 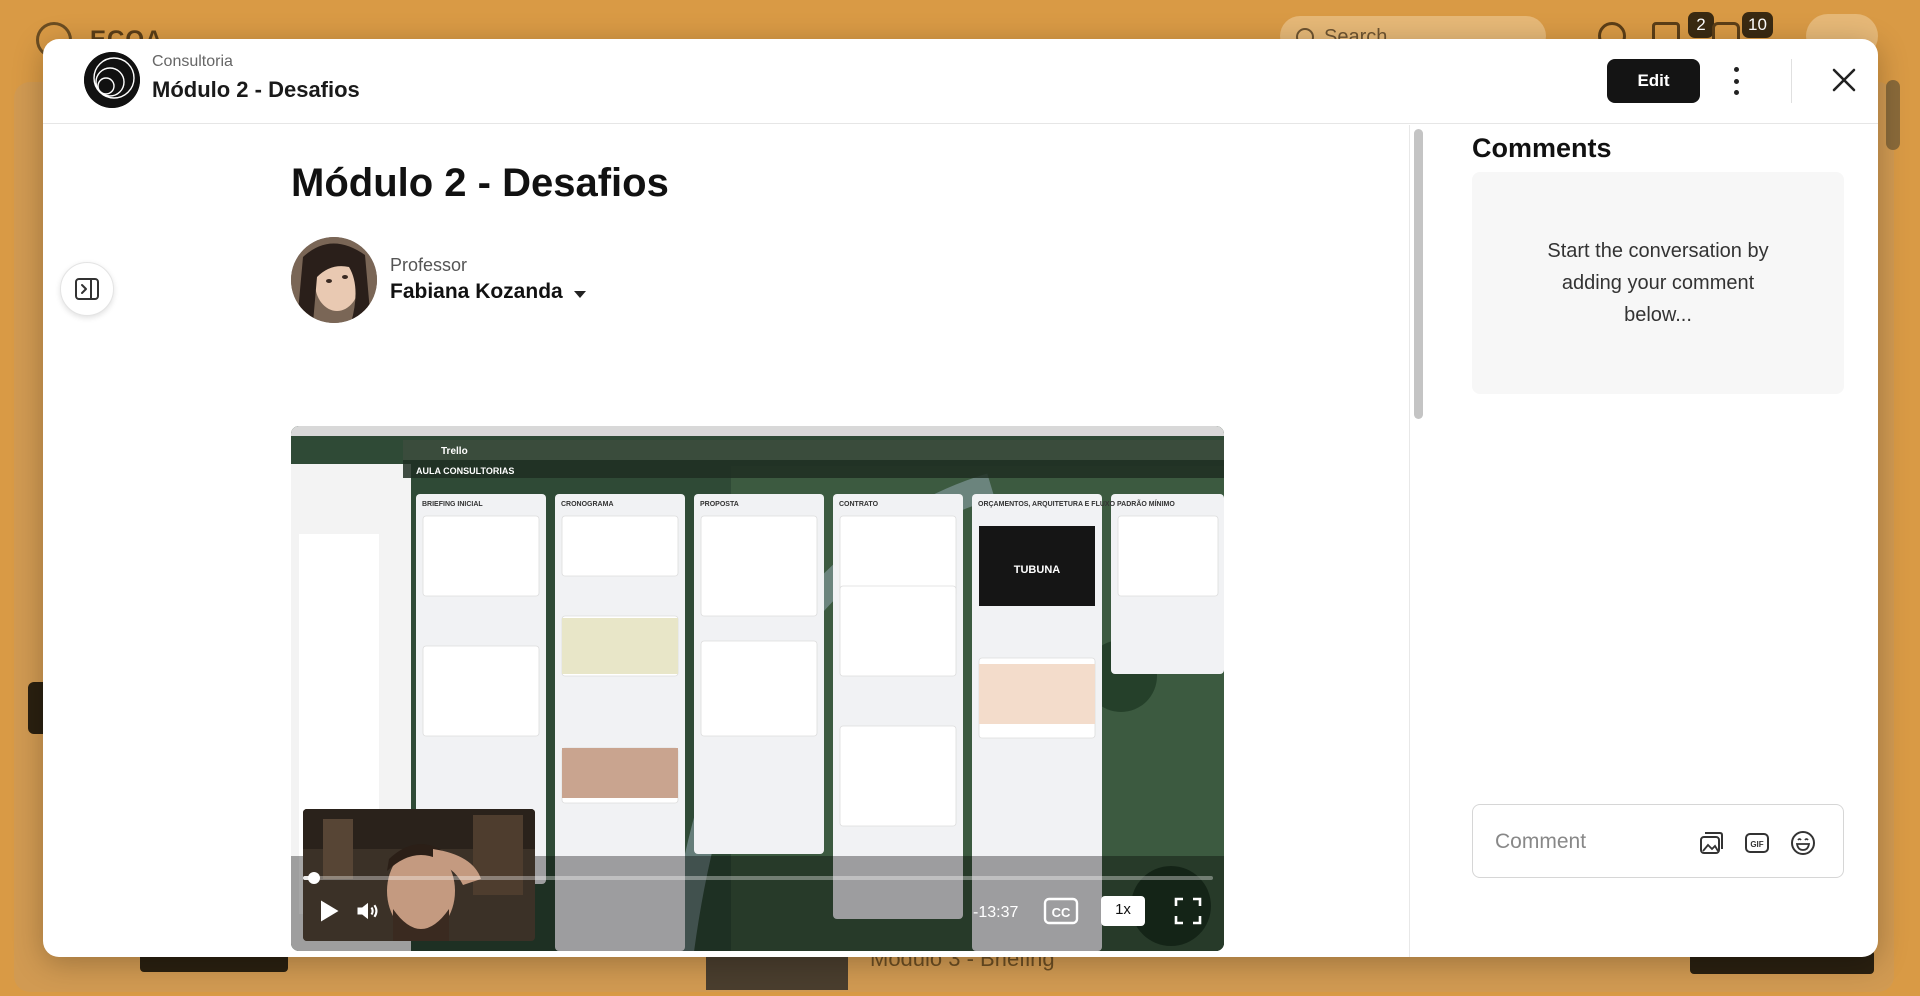 I want to click on video-column-label: PADRÃO MÍNIMO, so click(x=1146, y=503).